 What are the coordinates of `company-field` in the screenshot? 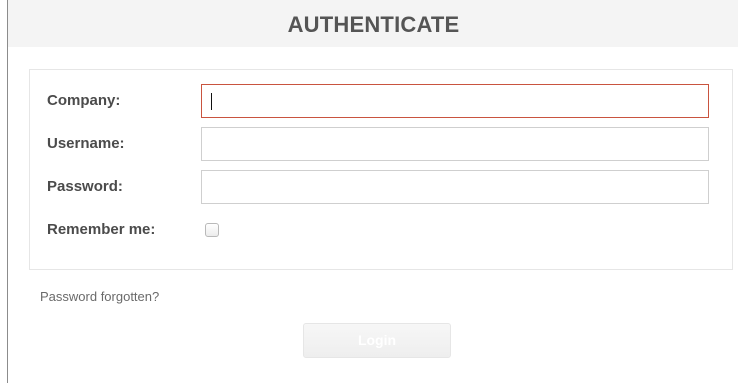 It's located at (455, 101).